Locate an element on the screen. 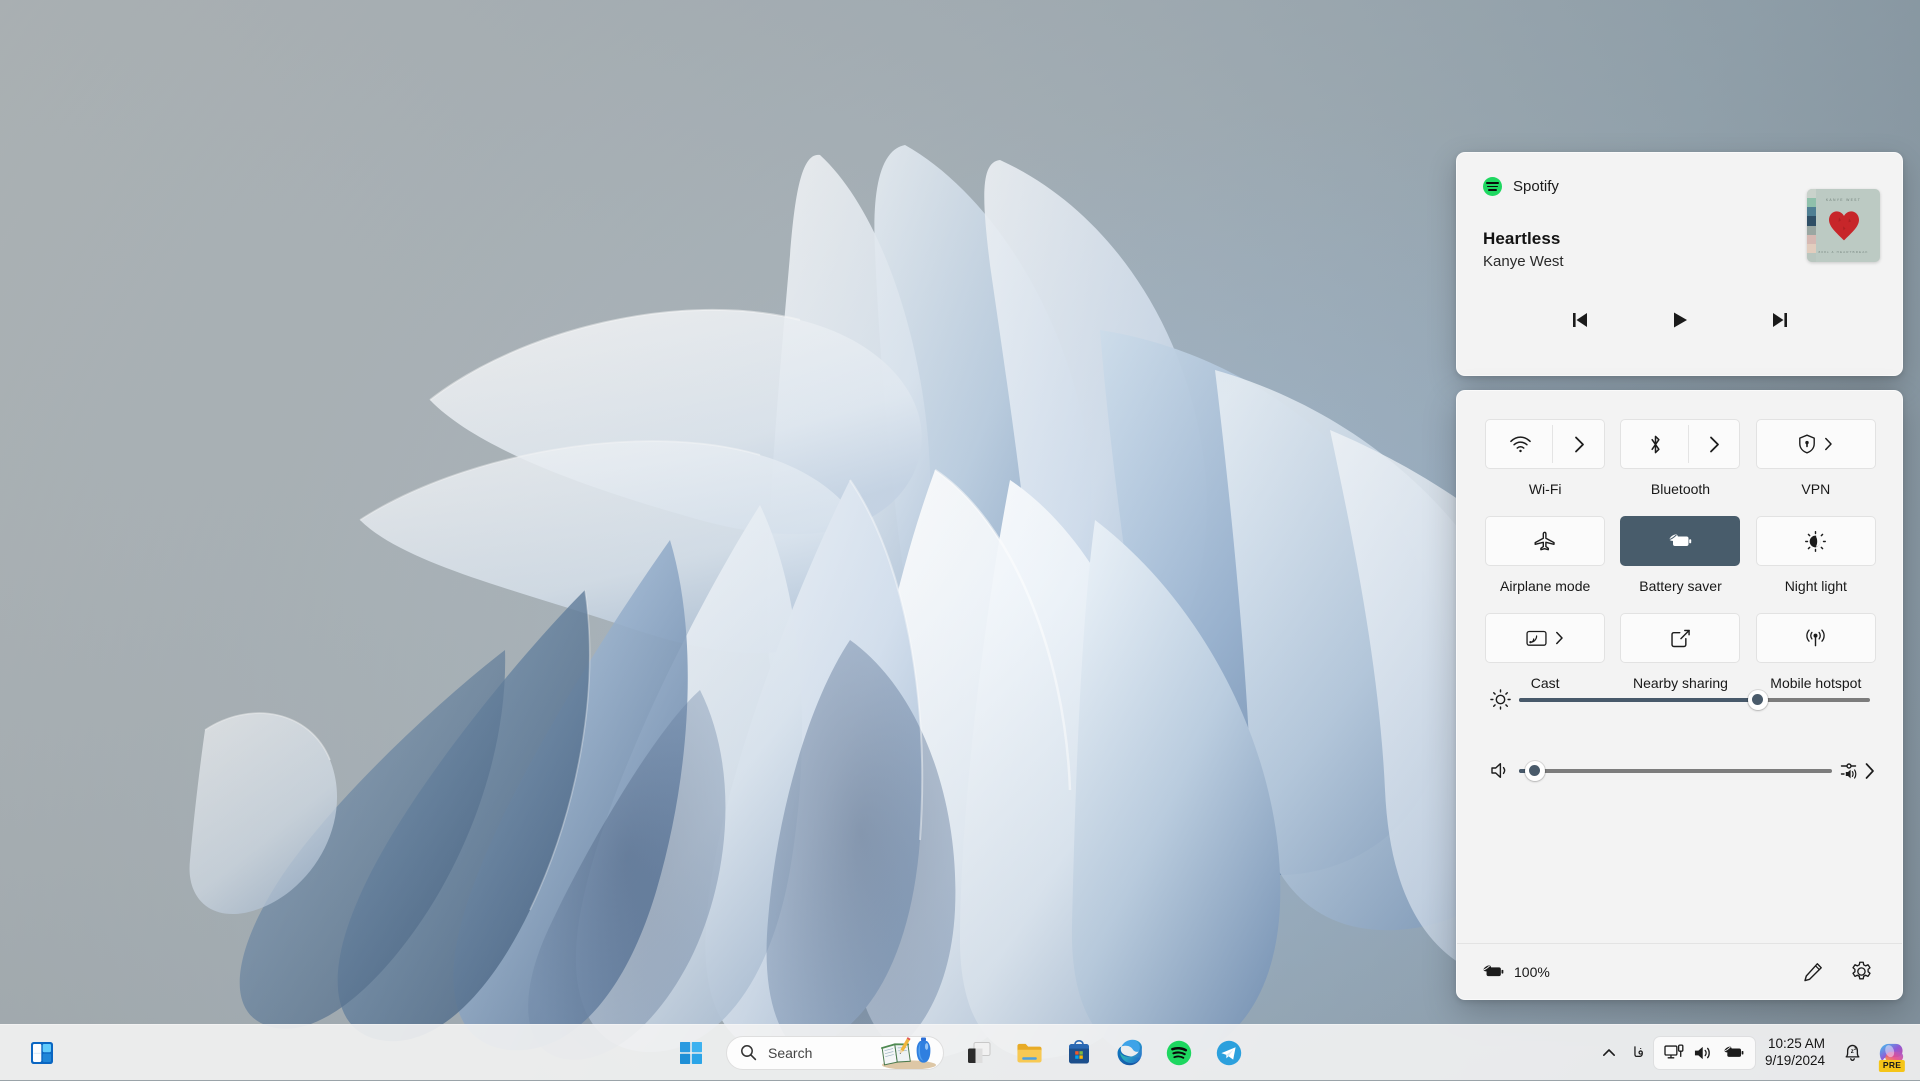 Image resolution: width=1920 pixels, height=1081 pixels. album-art: KANYE WEST 808s & HEARTBREAK is located at coordinates (1843, 225).